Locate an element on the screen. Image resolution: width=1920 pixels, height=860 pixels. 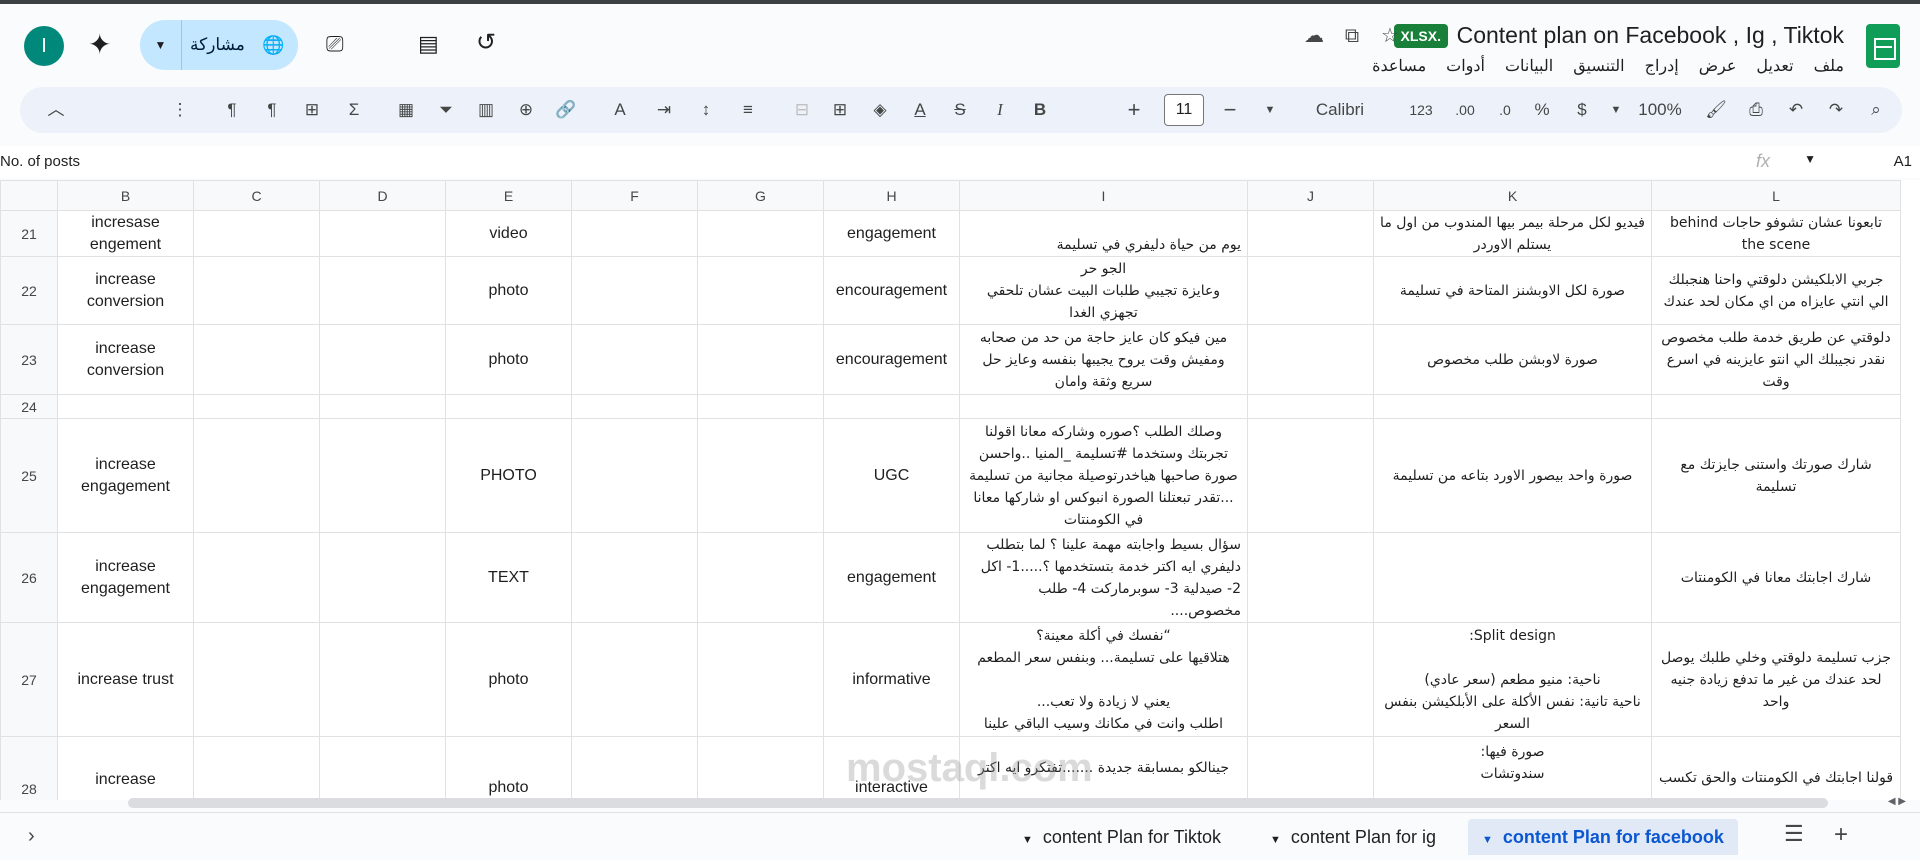
insert-link-icon: 🔗 is located at coordinates (566, 110).